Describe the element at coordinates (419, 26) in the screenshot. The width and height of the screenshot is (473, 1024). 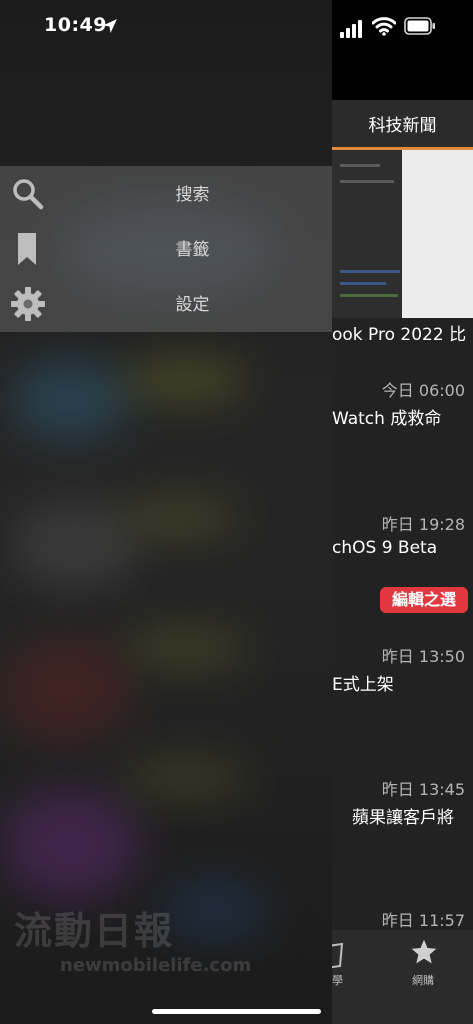
I see `battery-icon` at that location.